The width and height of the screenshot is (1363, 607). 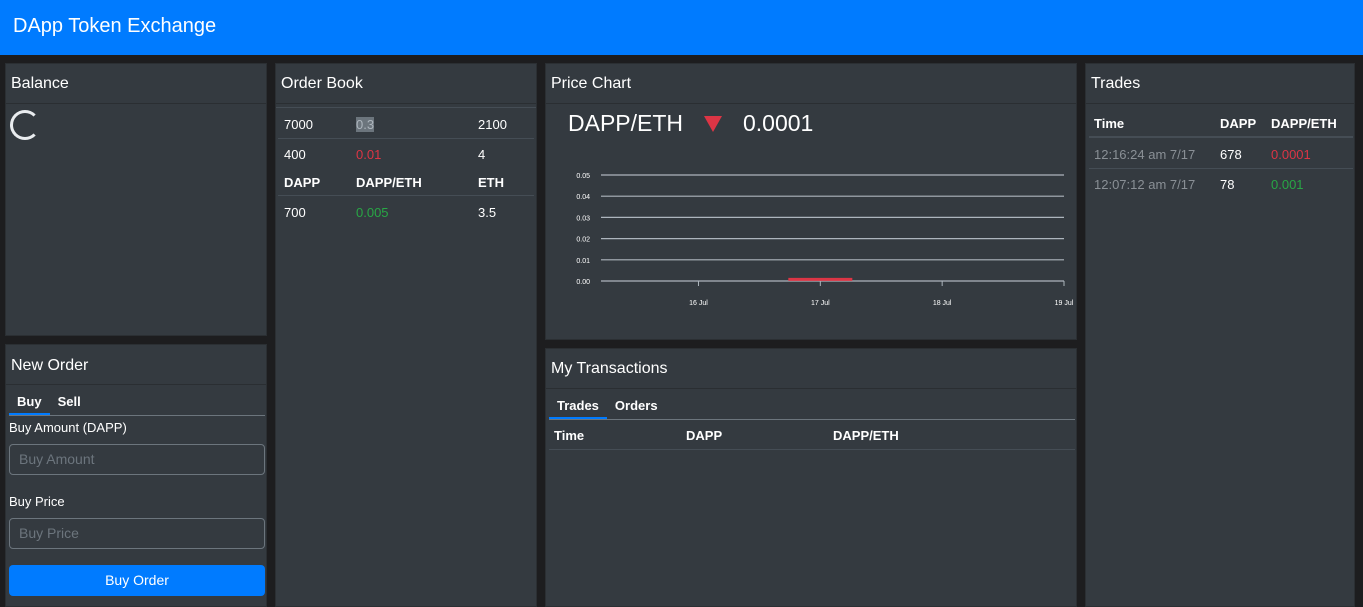 What do you see at coordinates (820, 303) in the screenshot?
I see `x-tick-label: 17 Jul` at bounding box center [820, 303].